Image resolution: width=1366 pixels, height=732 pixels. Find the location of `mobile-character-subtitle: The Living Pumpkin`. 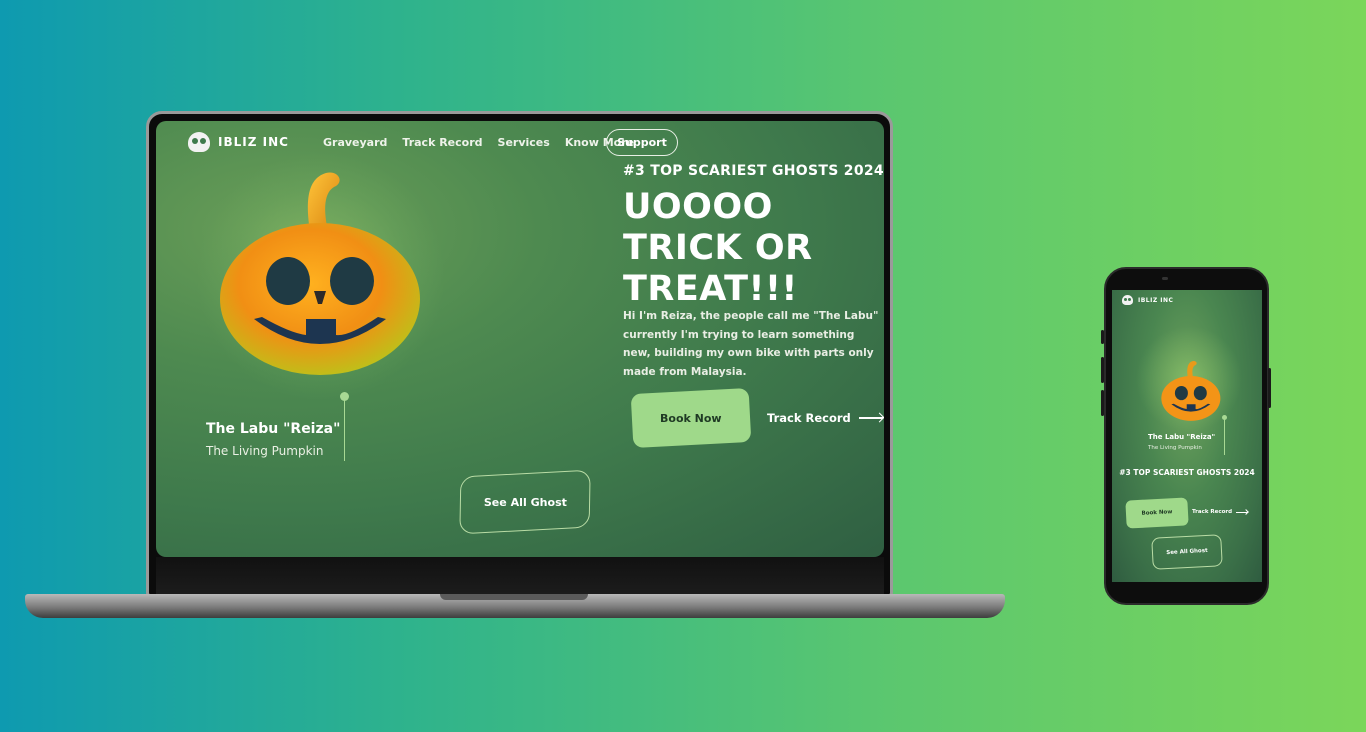

mobile-character-subtitle: The Living Pumpkin is located at coordinates (1175, 448).